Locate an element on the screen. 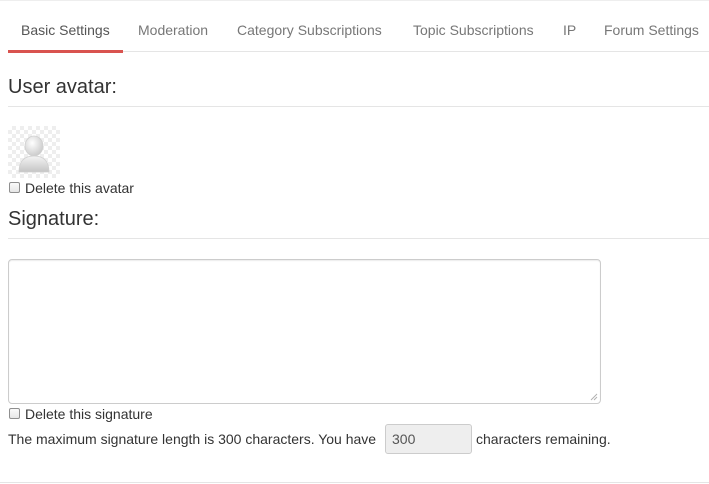 The image size is (709, 484). tab-category-subscriptions: Category Subscriptions is located at coordinates (309, 30).